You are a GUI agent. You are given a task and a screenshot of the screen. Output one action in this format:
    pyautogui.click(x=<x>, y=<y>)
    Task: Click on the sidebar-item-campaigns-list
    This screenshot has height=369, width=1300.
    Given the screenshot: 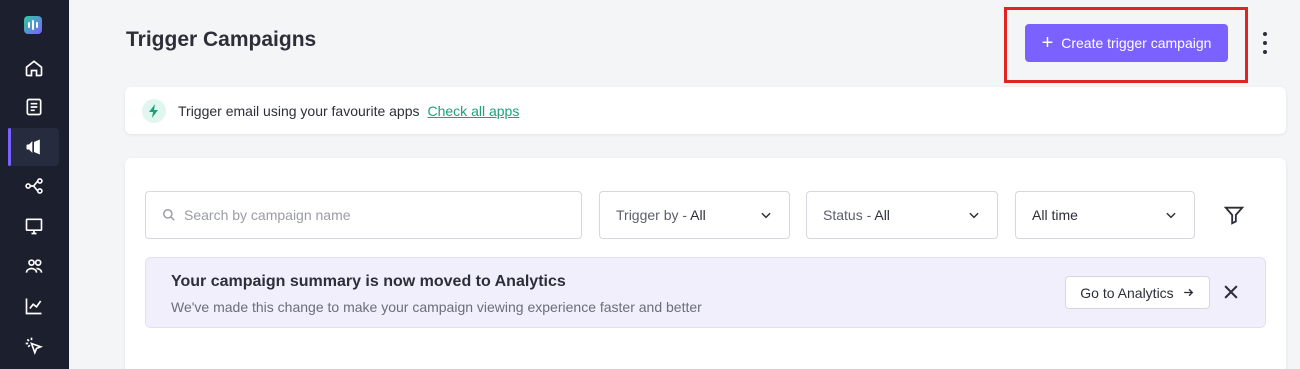 What is the action you would take?
    pyautogui.click(x=33, y=107)
    